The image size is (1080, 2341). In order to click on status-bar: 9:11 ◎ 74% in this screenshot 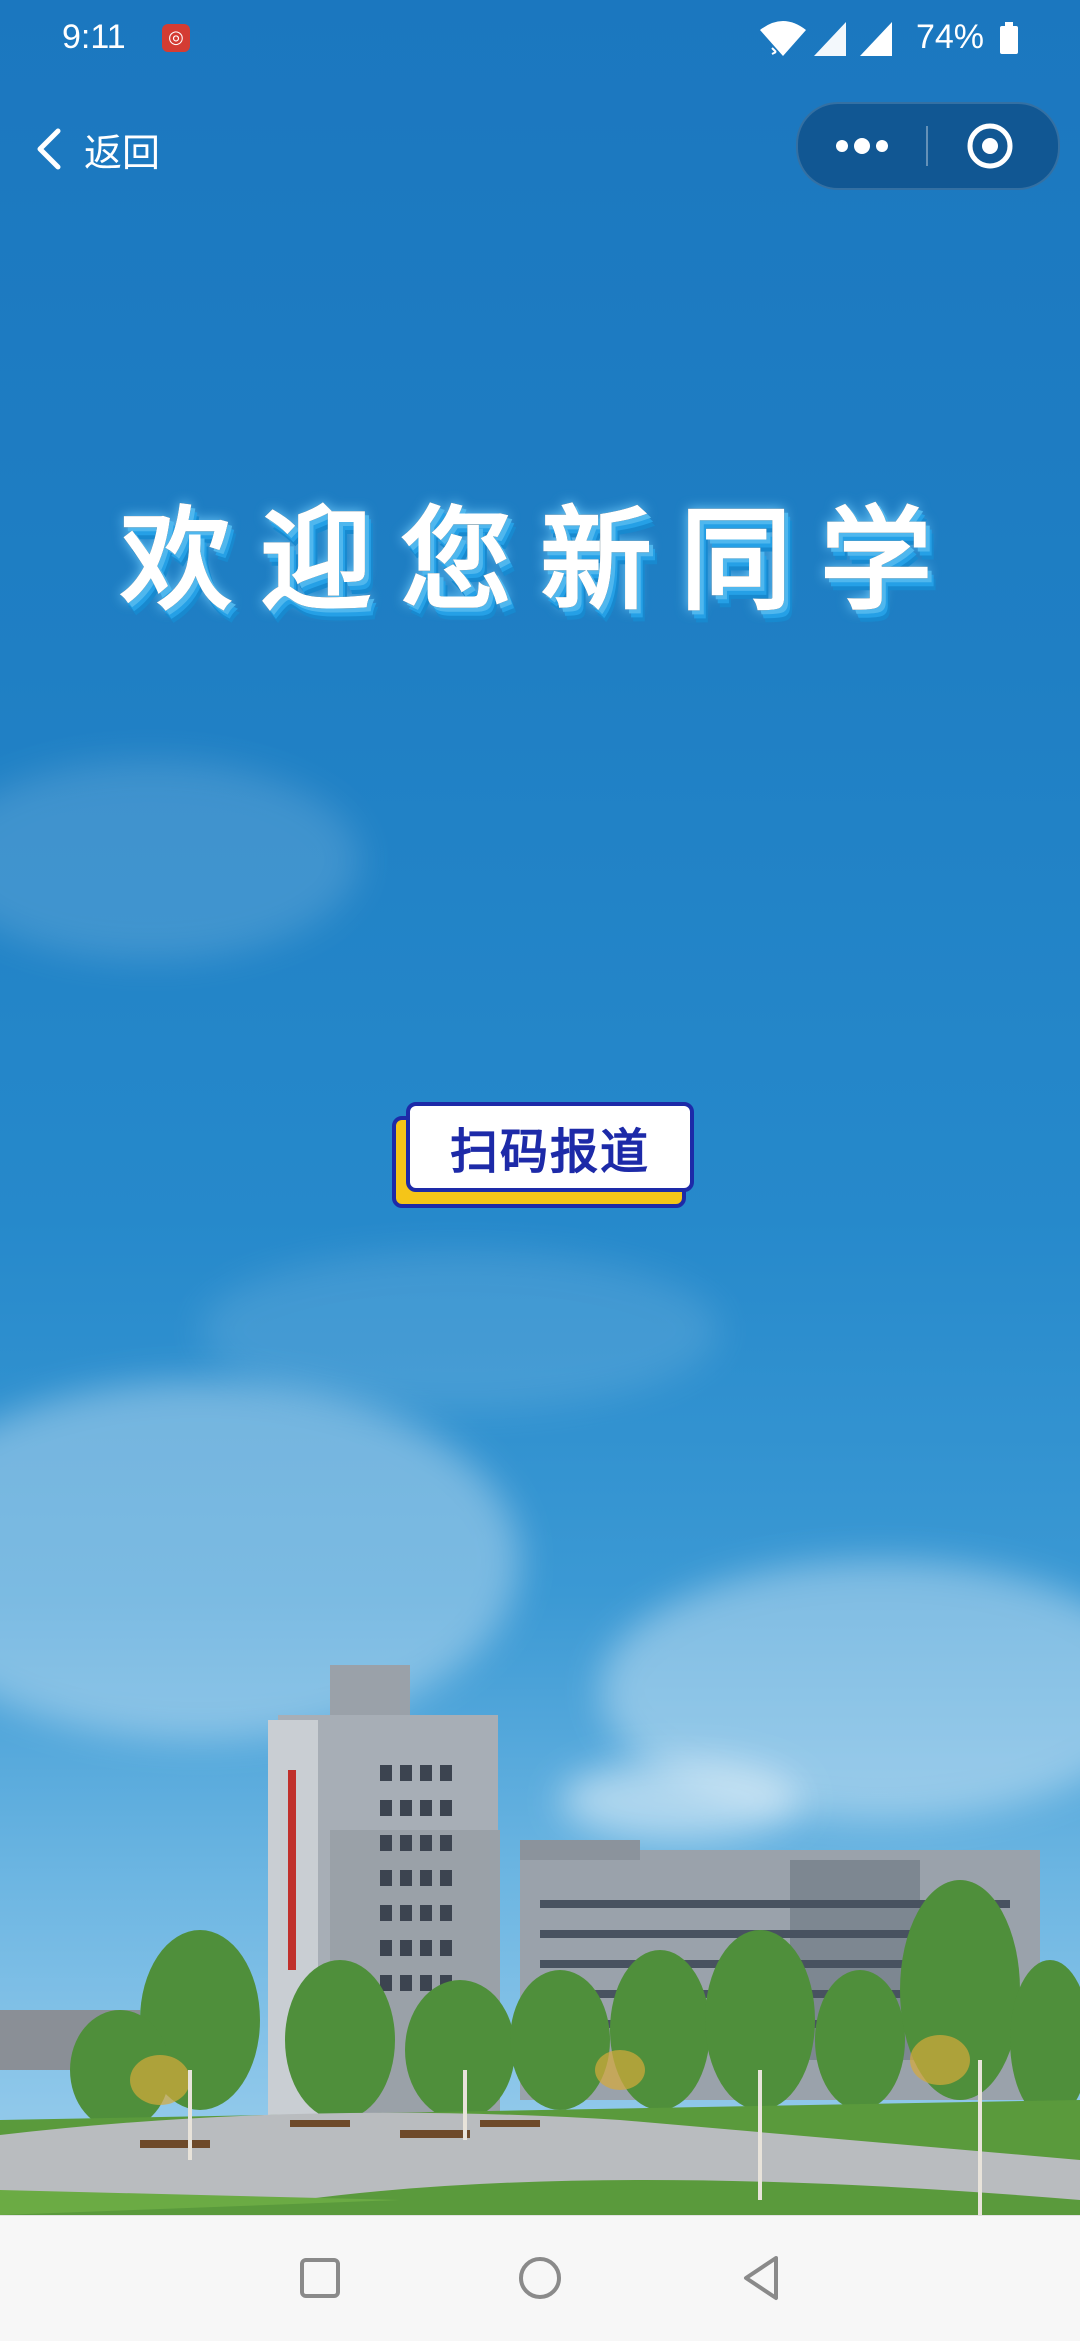, I will do `click(540, 40)`.